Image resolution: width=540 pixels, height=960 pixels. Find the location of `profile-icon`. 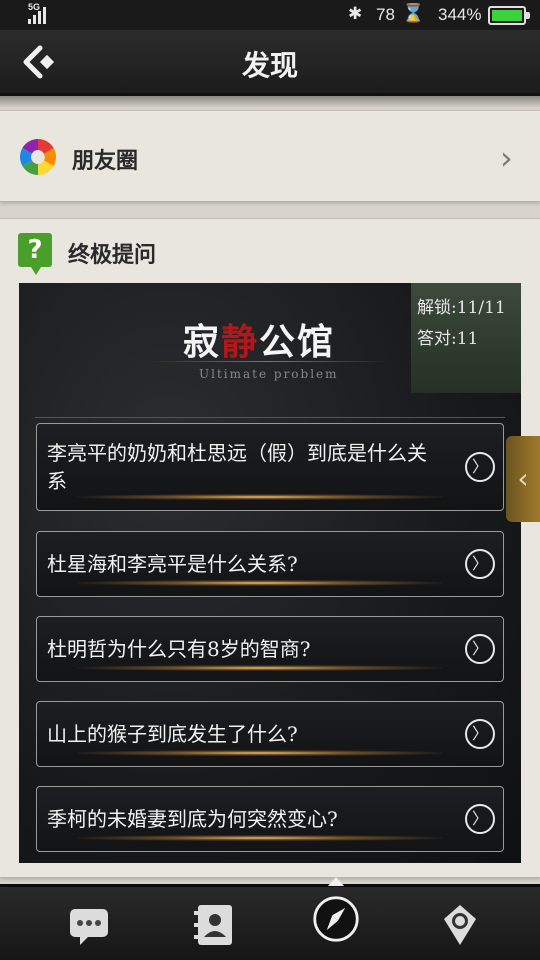

profile-icon is located at coordinates (460, 925).